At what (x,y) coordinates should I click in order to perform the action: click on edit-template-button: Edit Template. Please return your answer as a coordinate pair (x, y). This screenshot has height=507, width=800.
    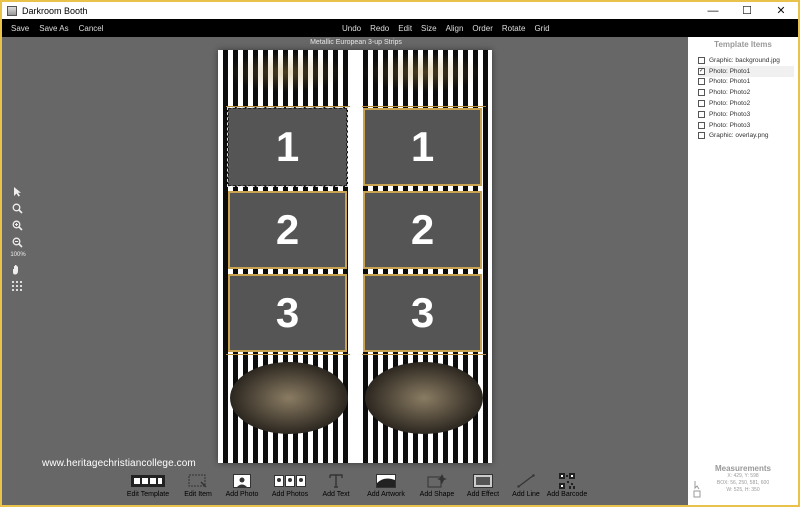
    Looking at the image, I should click on (148, 485).